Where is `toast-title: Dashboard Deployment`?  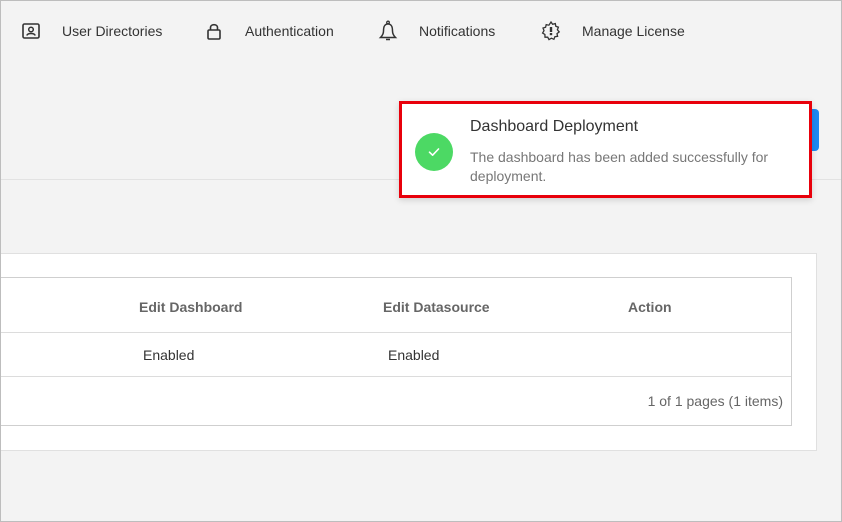
toast-title: Dashboard Deployment is located at coordinates (554, 126).